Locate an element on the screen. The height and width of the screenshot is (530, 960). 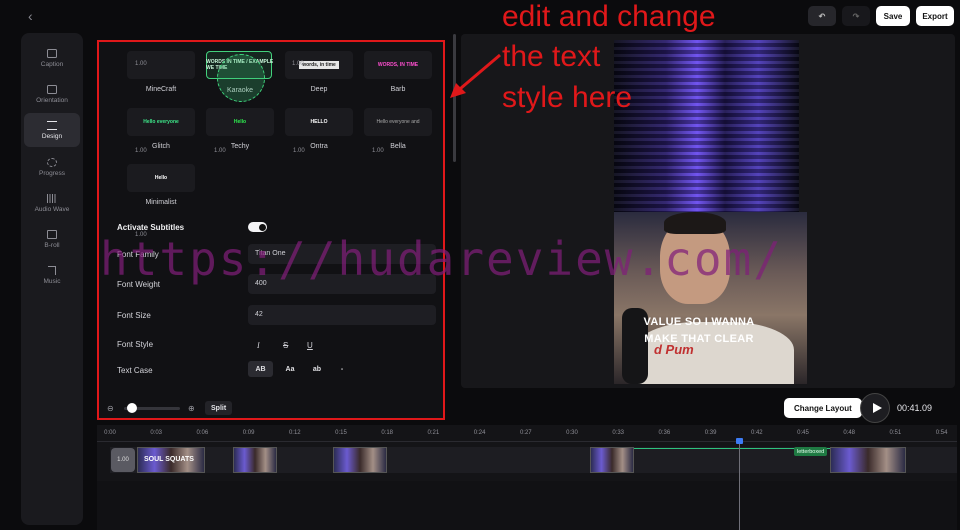
timeline-tick: 0:12 is located at coordinates (294, 433).